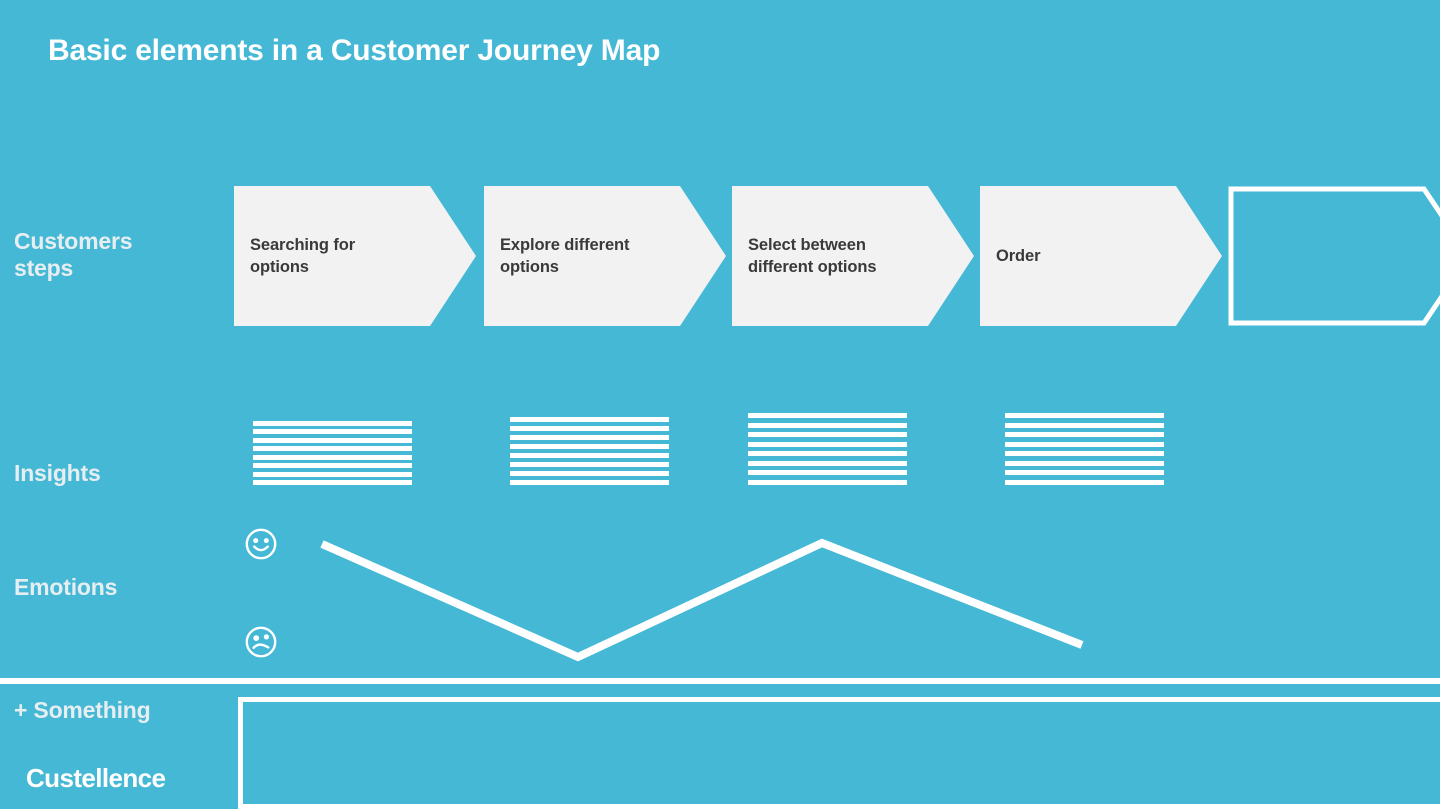  Describe the element at coordinates (57, 473) in the screenshot. I see `row-label-insights: Insights` at that location.